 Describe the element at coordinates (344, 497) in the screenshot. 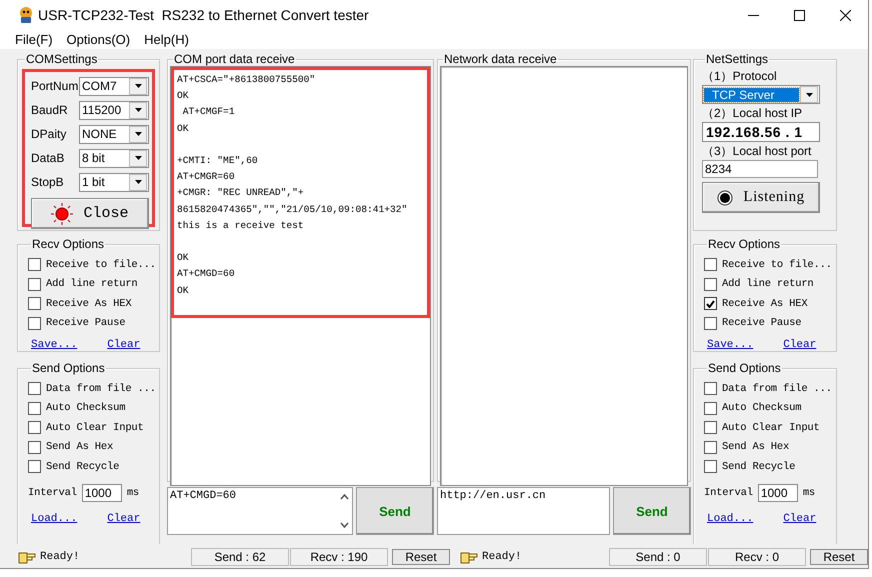

I see `scroll-up-icon` at that location.